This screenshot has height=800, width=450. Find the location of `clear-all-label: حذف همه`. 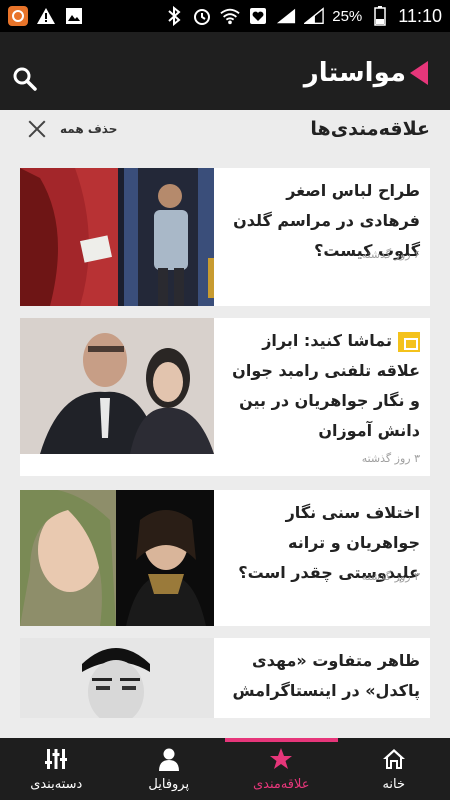

clear-all-label: حذف همه is located at coordinates (89, 129).